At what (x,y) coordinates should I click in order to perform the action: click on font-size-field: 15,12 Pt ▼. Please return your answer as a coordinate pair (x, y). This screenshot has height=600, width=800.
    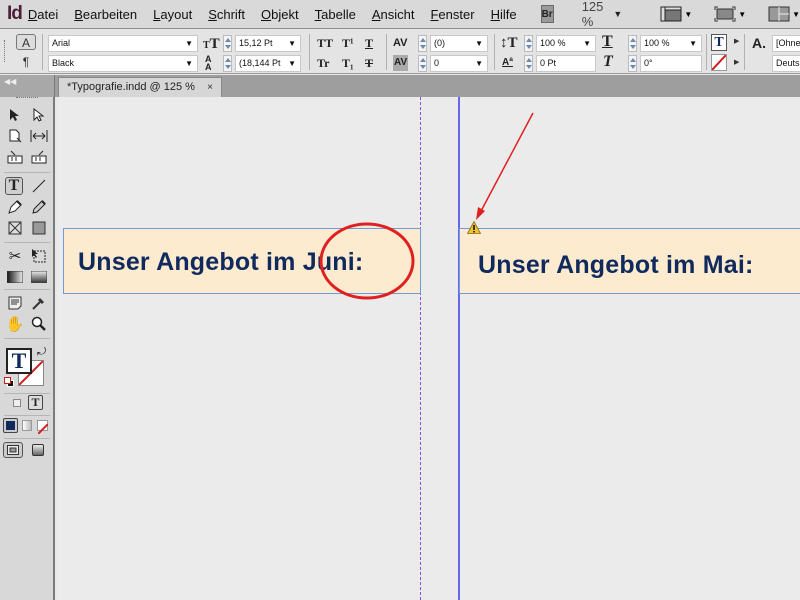
    Looking at the image, I should click on (268, 43).